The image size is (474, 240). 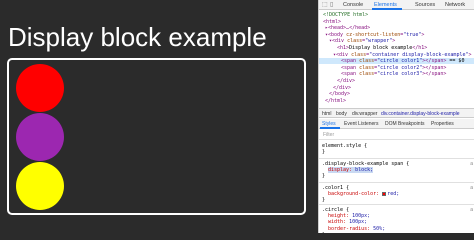 What do you see at coordinates (364, 114) in the screenshot?
I see `breadcrumb-wrapper: div.wrapper` at bounding box center [364, 114].